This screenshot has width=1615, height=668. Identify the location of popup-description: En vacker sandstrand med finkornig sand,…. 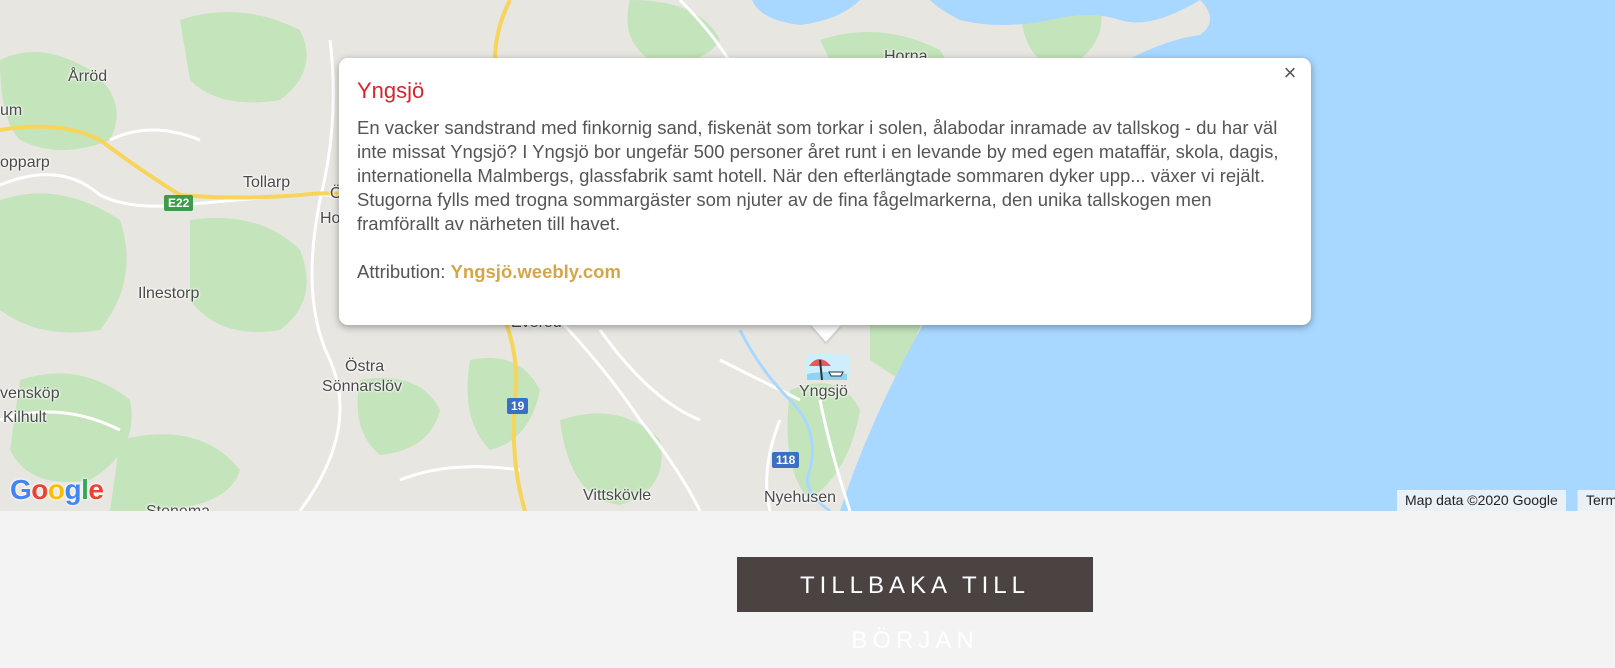
(818, 175).